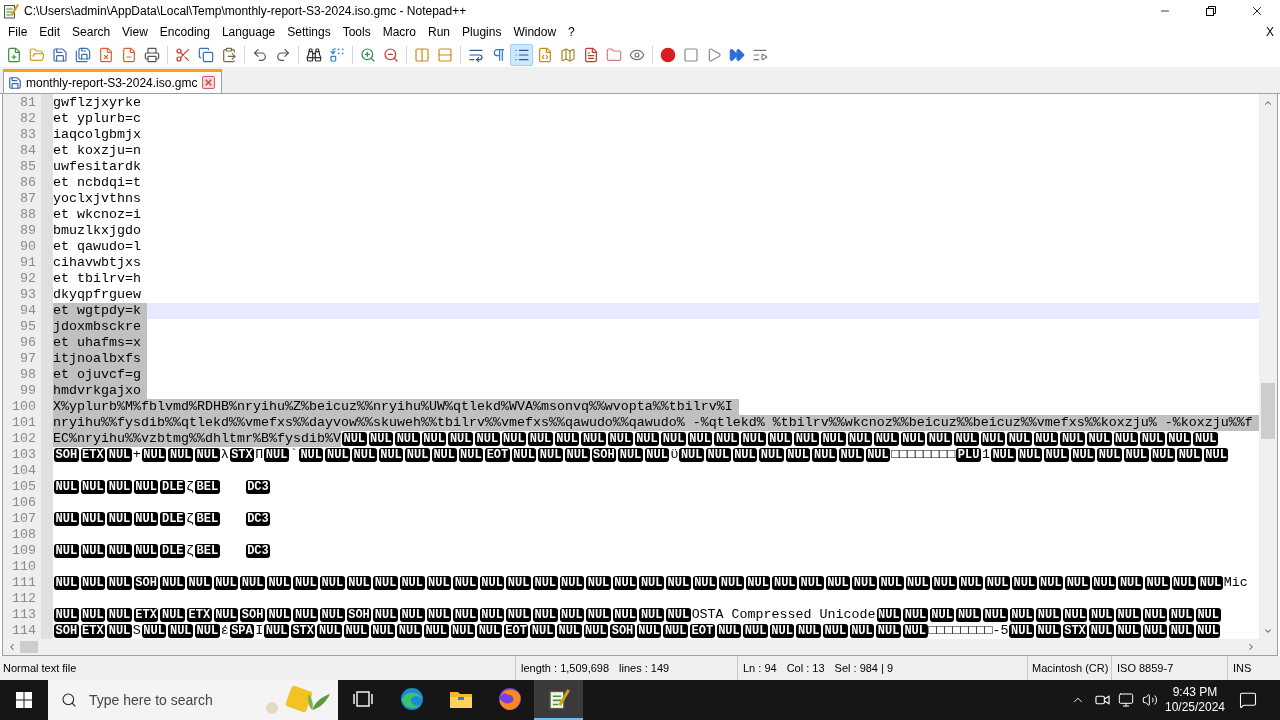 Image resolution: width=1280 pixels, height=720 pixels. What do you see at coordinates (135, 32) in the screenshot?
I see `menu-item: View` at bounding box center [135, 32].